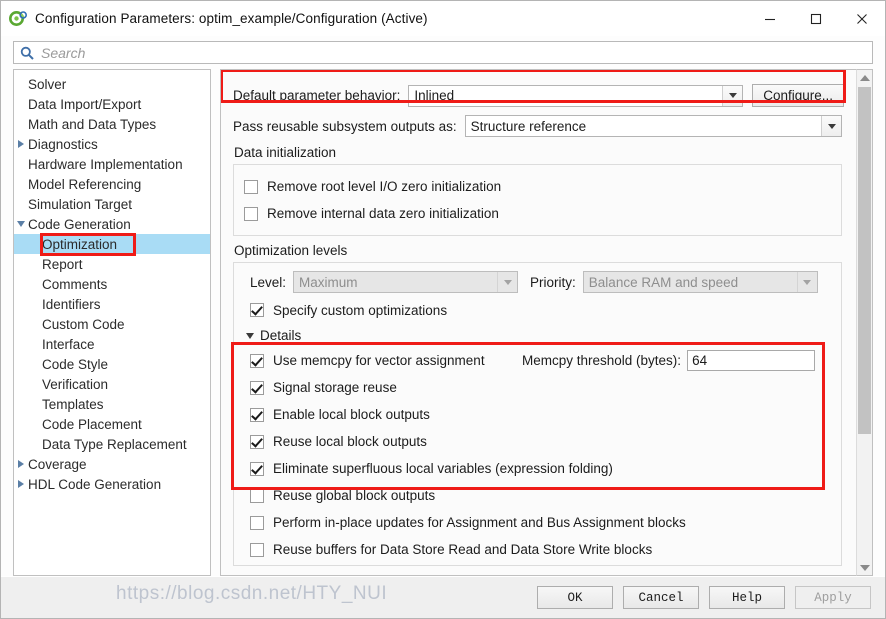 This screenshot has height=619, width=886. Describe the element at coordinates (602, 360) in the screenshot. I see `memcpy-threshold-label: Memcpy threshold (bytes):` at that location.